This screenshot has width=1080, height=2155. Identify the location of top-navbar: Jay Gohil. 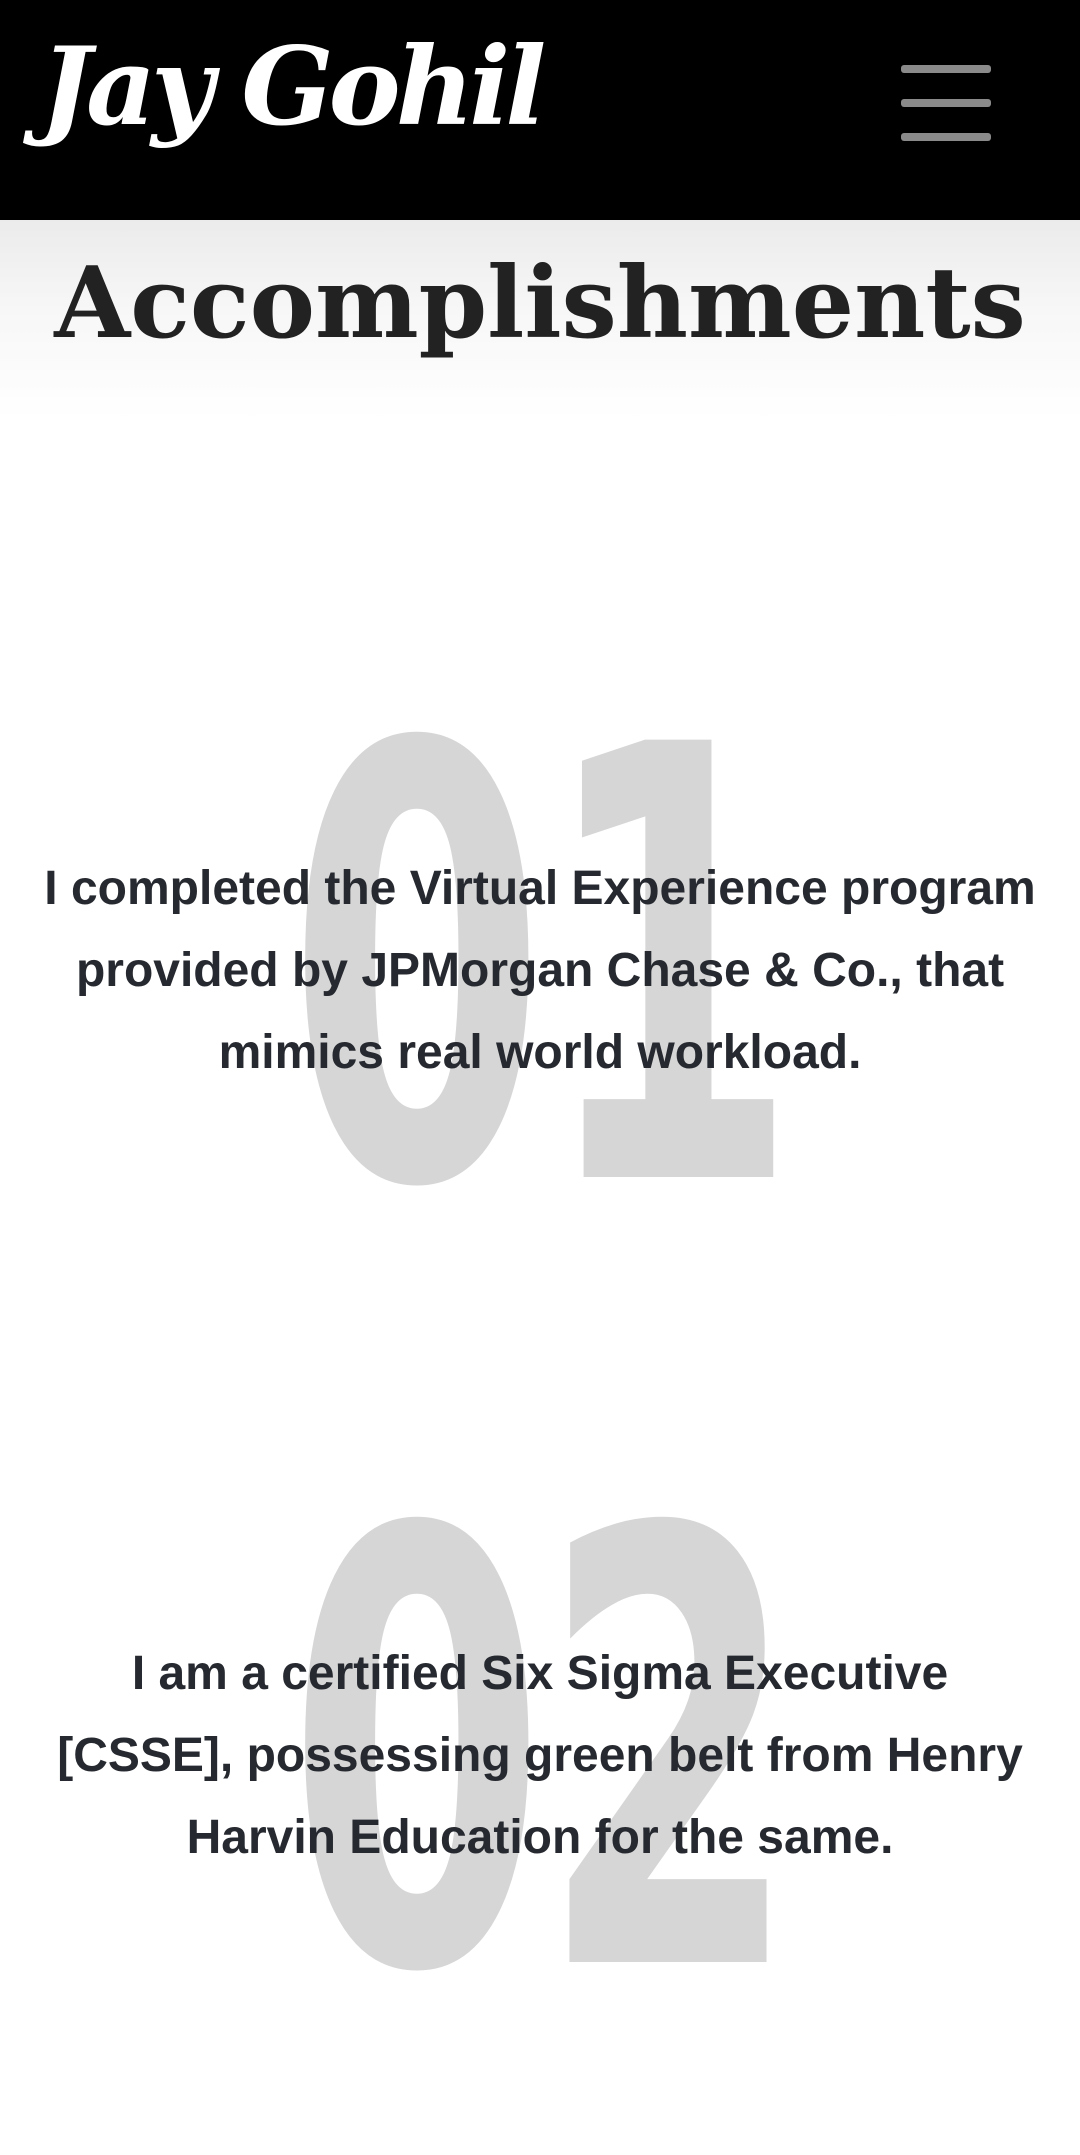
(540, 110).